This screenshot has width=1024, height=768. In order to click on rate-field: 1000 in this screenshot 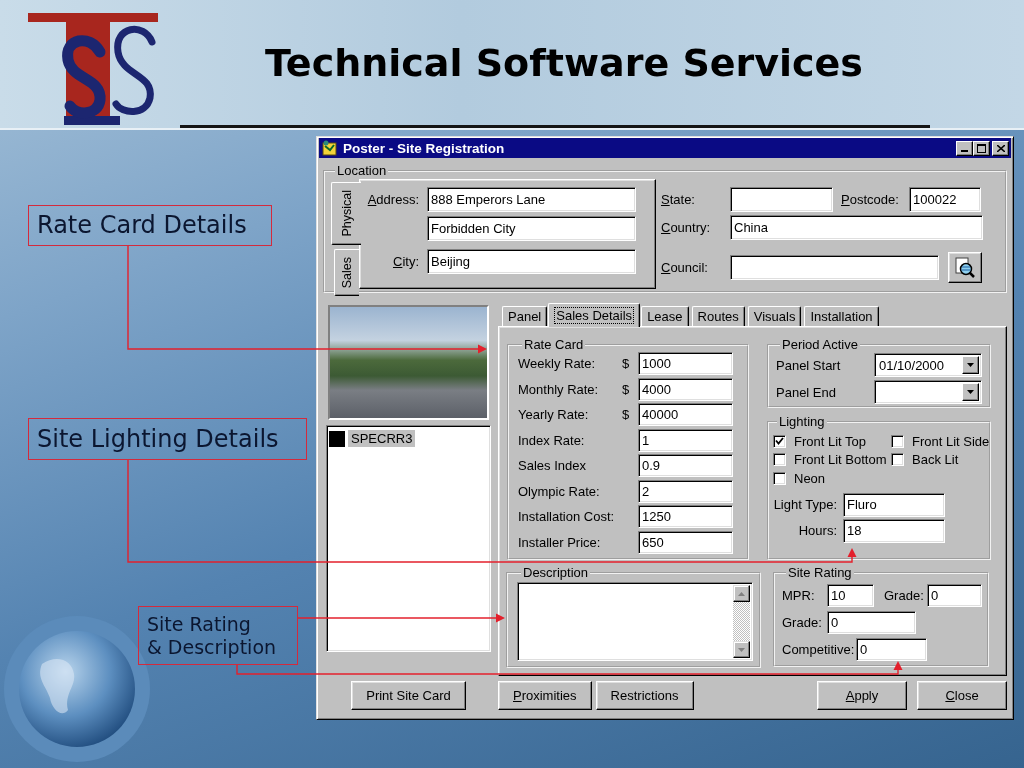, I will do `click(685, 363)`.